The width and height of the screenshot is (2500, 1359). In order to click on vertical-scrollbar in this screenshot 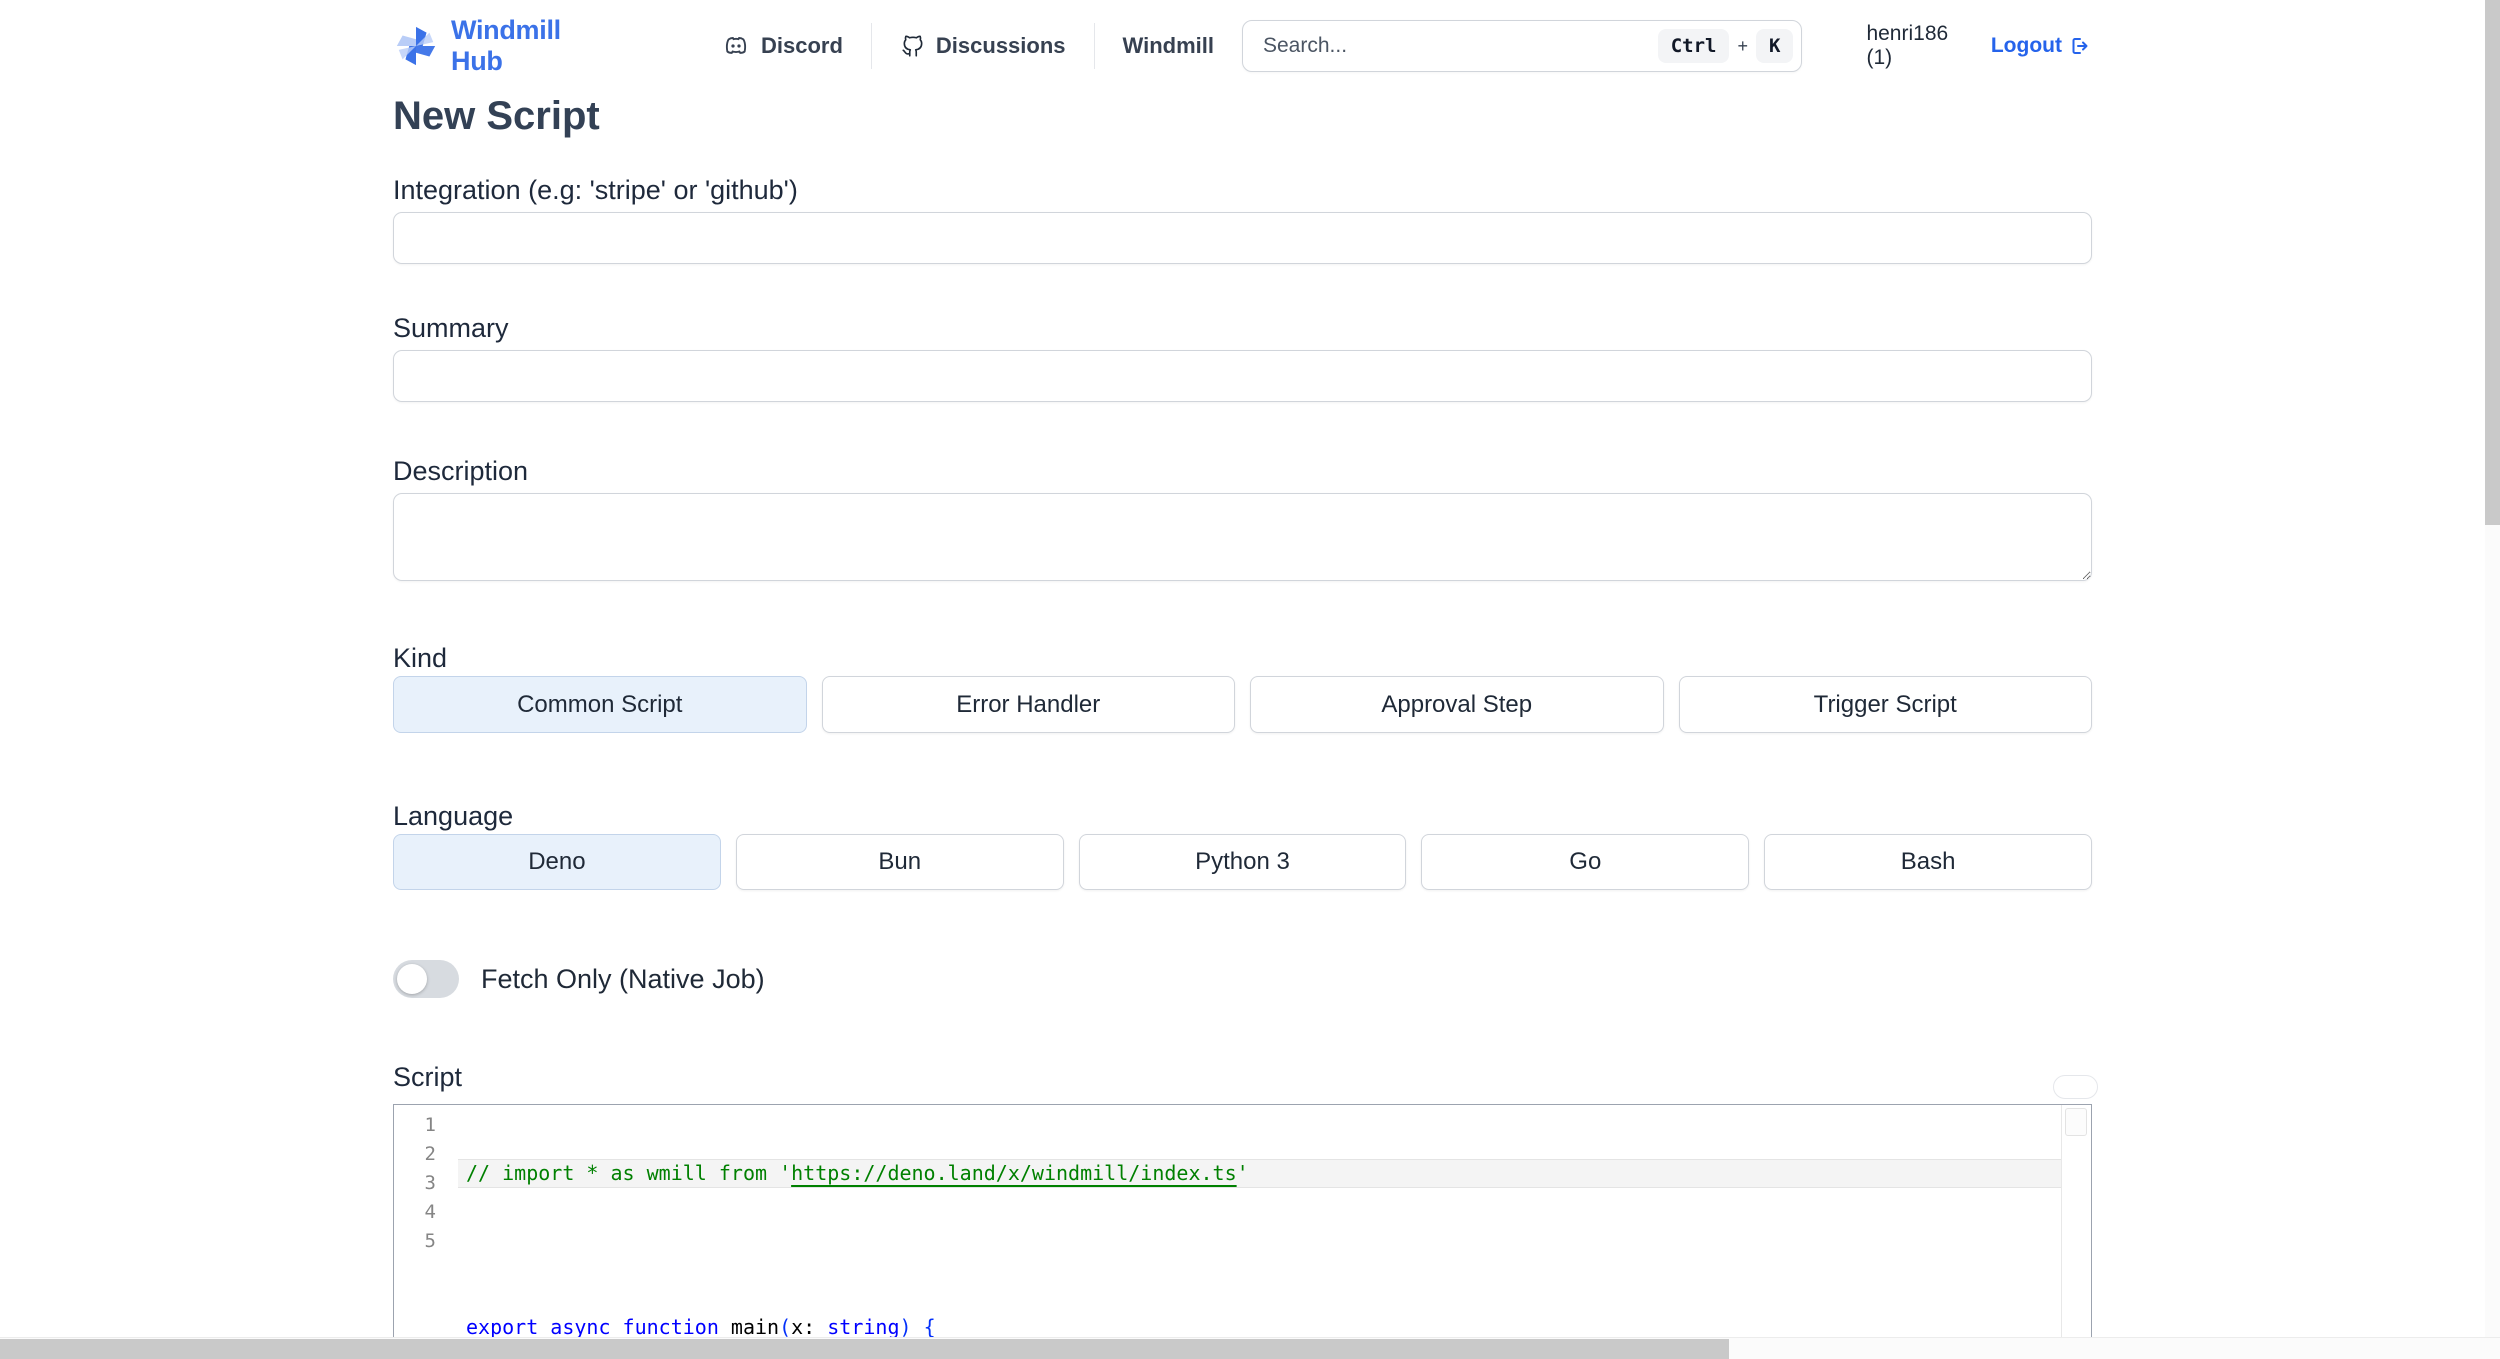, I will do `click(2492, 679)`.